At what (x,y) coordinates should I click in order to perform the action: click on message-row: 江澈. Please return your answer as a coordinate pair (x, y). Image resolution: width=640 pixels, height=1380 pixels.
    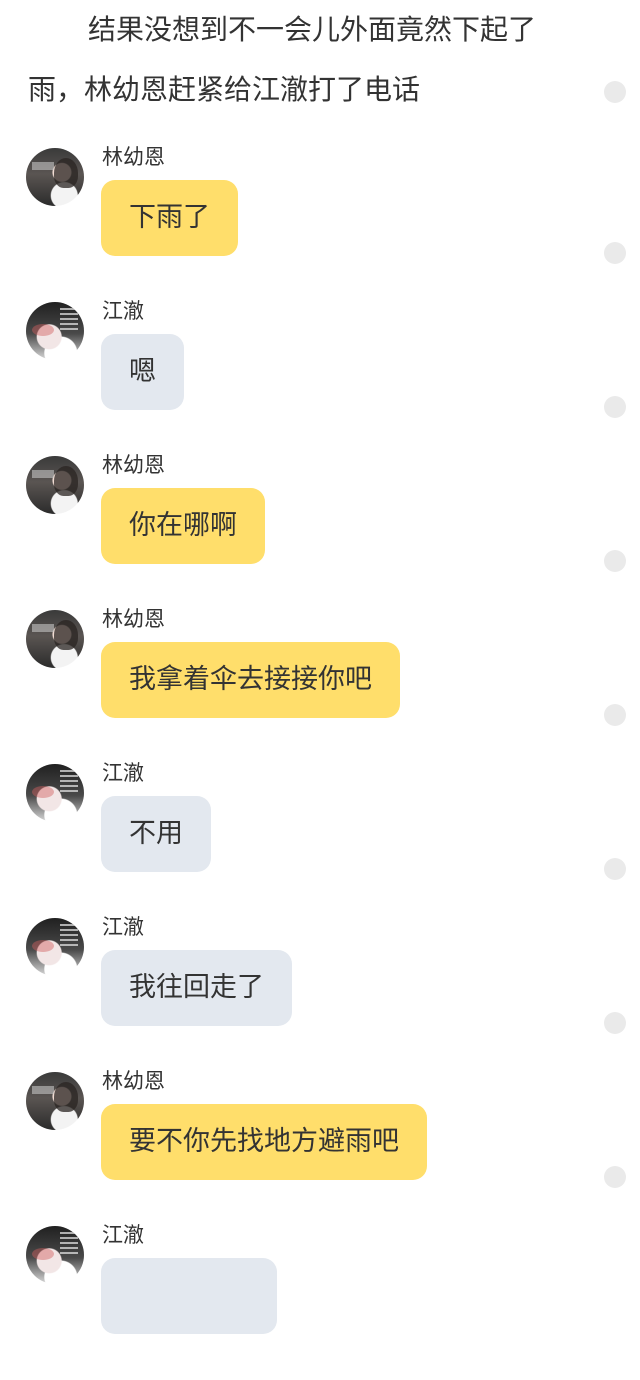
    Looking at the image, I should click on (320, 1301).